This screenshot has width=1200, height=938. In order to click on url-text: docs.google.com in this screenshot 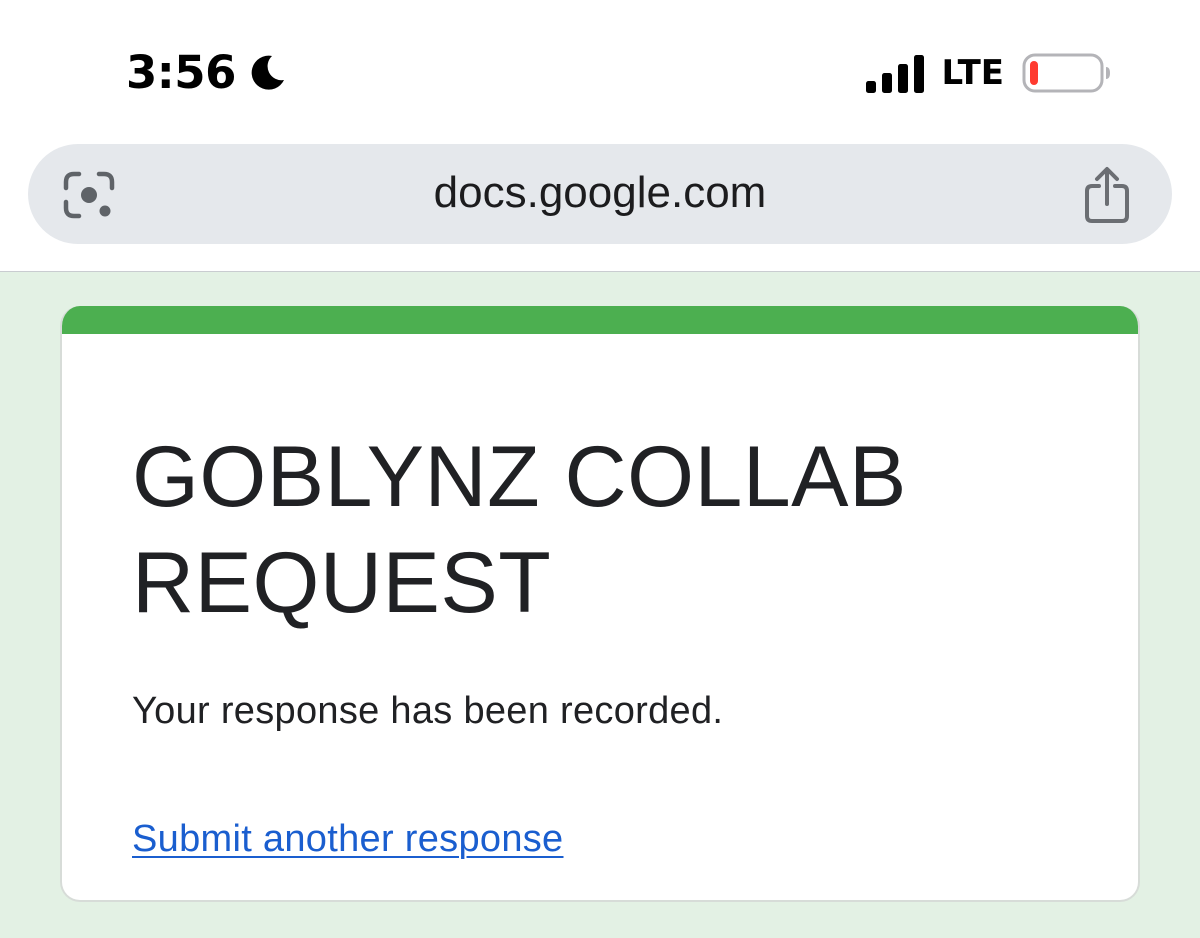, I will do `click(600, 194)`.